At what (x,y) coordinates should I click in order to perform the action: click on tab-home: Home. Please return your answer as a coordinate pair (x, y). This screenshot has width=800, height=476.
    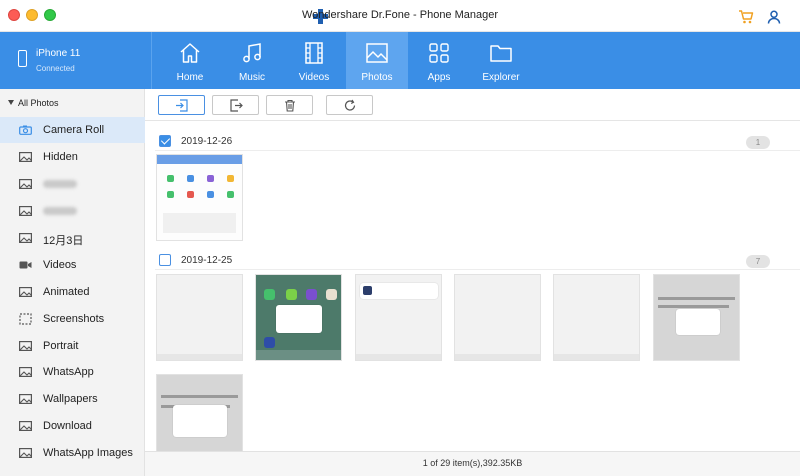
    Looking at the image, I should click on (190, 60).